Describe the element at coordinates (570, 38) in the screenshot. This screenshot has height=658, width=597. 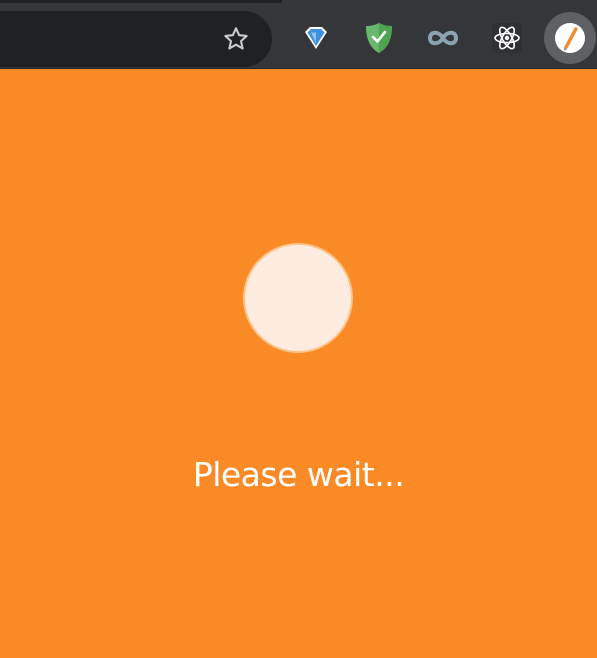
I see `profile-avatar-icon` at that location.